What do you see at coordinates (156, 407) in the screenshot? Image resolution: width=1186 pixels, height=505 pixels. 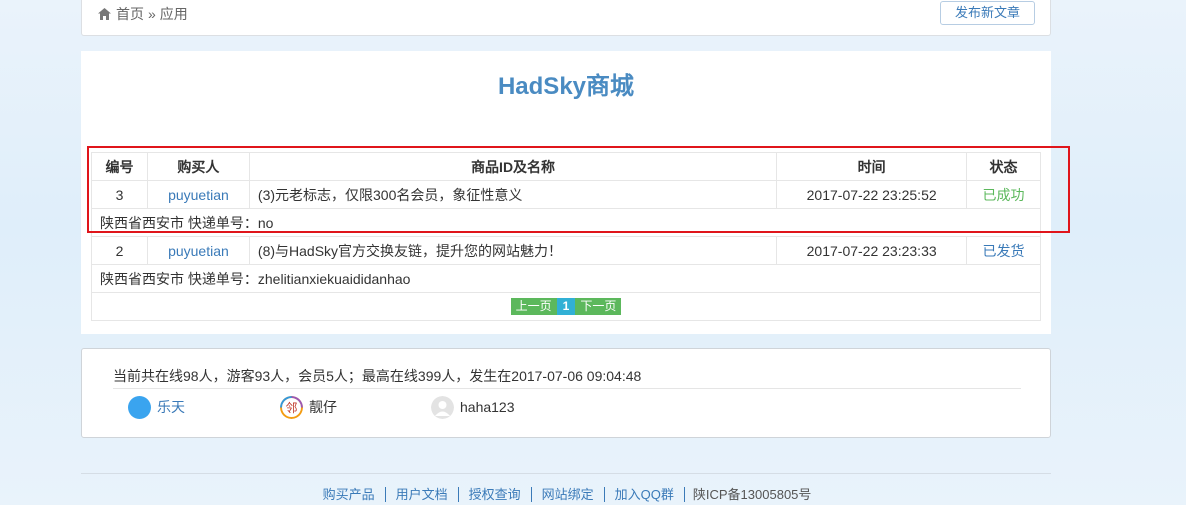 I see `online-user-item: 乐天` at bounding box center [156, 407].